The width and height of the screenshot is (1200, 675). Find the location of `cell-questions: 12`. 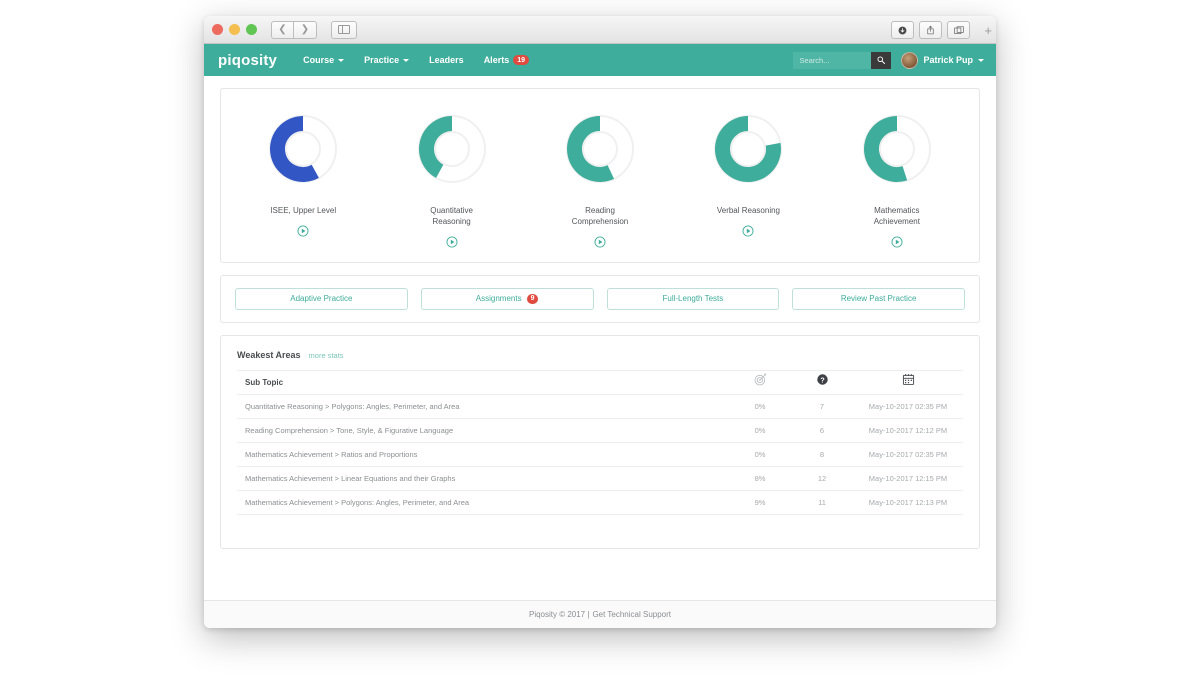

cell-questions: 12 is located at coordinates (822, 478).